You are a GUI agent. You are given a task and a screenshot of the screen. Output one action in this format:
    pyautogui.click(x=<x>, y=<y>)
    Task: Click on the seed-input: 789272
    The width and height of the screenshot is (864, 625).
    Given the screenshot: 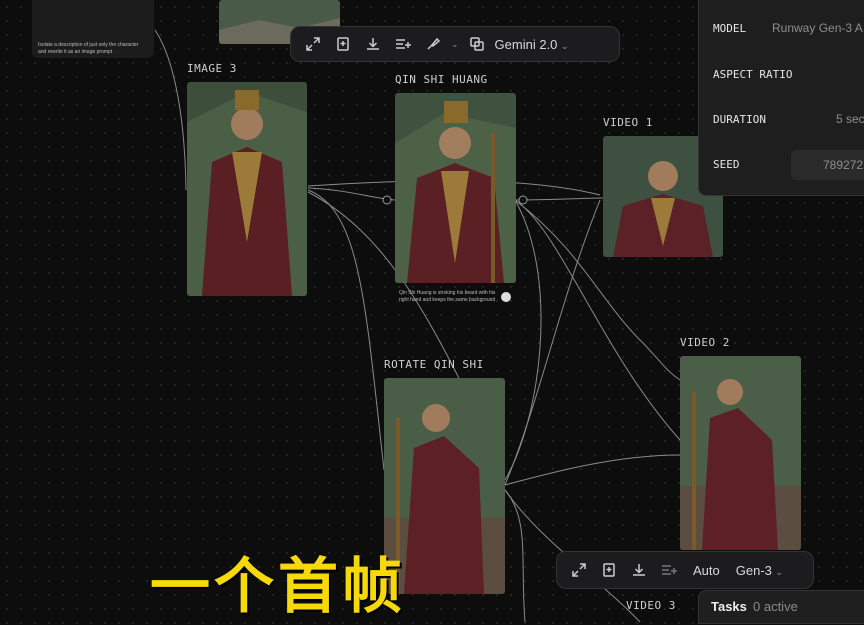 What is the action you would take?
    pyautogui.click(x=827, y=165)
    